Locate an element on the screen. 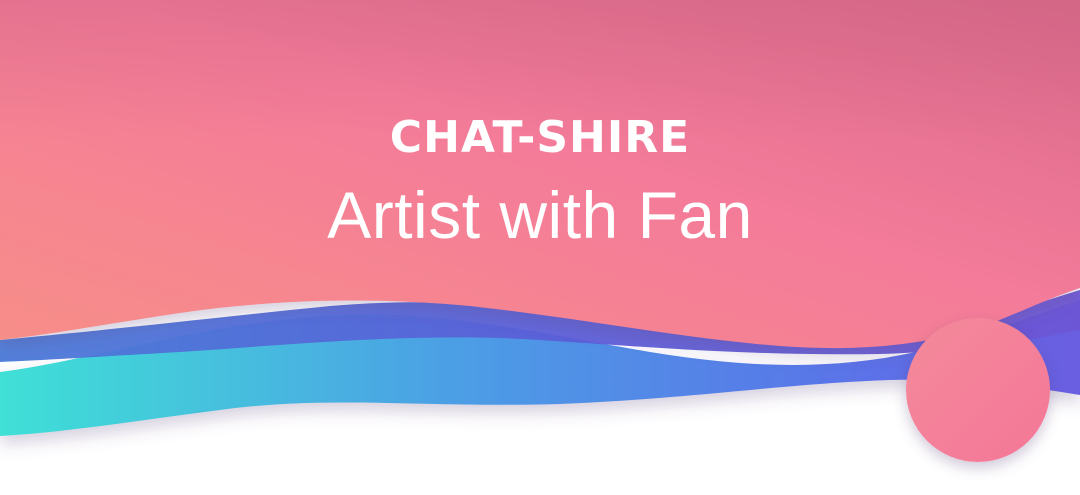 The width and height of the screenshot is (1080, 495). pink-circle-button is located at coordinates (978, 390).